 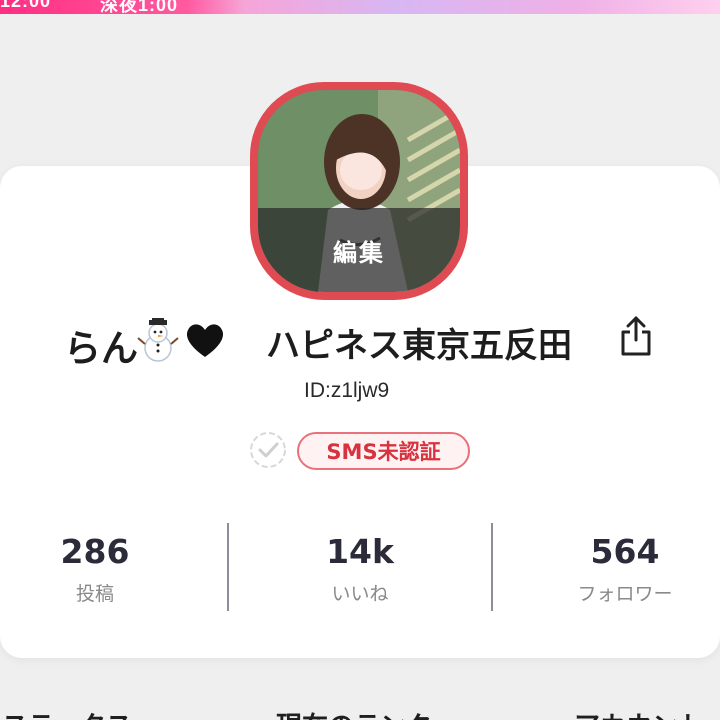 I want to click on sms-verification-badge: SMS未認証, so click(x=383, y=451).